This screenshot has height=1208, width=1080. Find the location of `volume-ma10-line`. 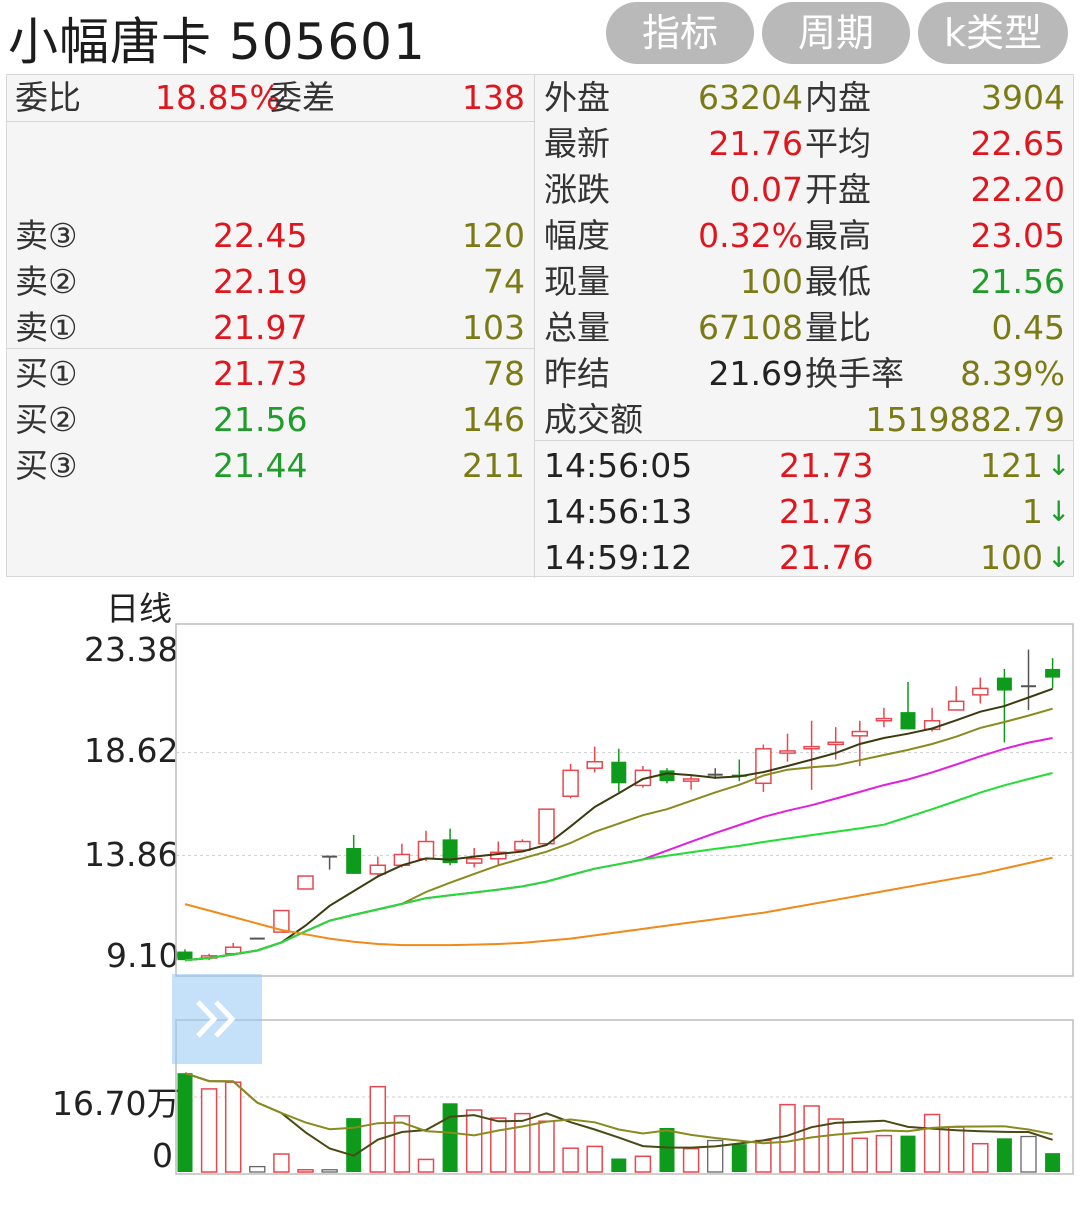

volume-ma10-line is located at coordinates (618, 1108).